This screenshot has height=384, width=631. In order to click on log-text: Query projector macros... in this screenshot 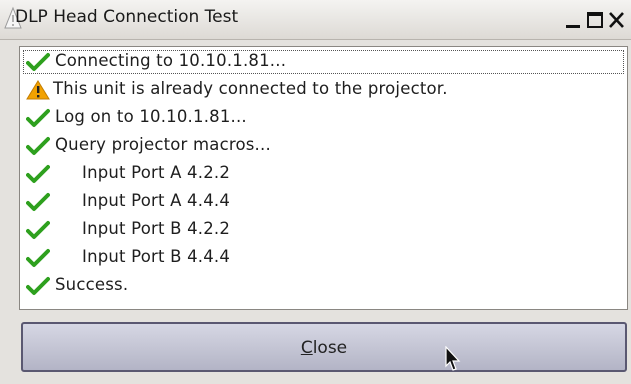, I will do `click(163, 144)`.